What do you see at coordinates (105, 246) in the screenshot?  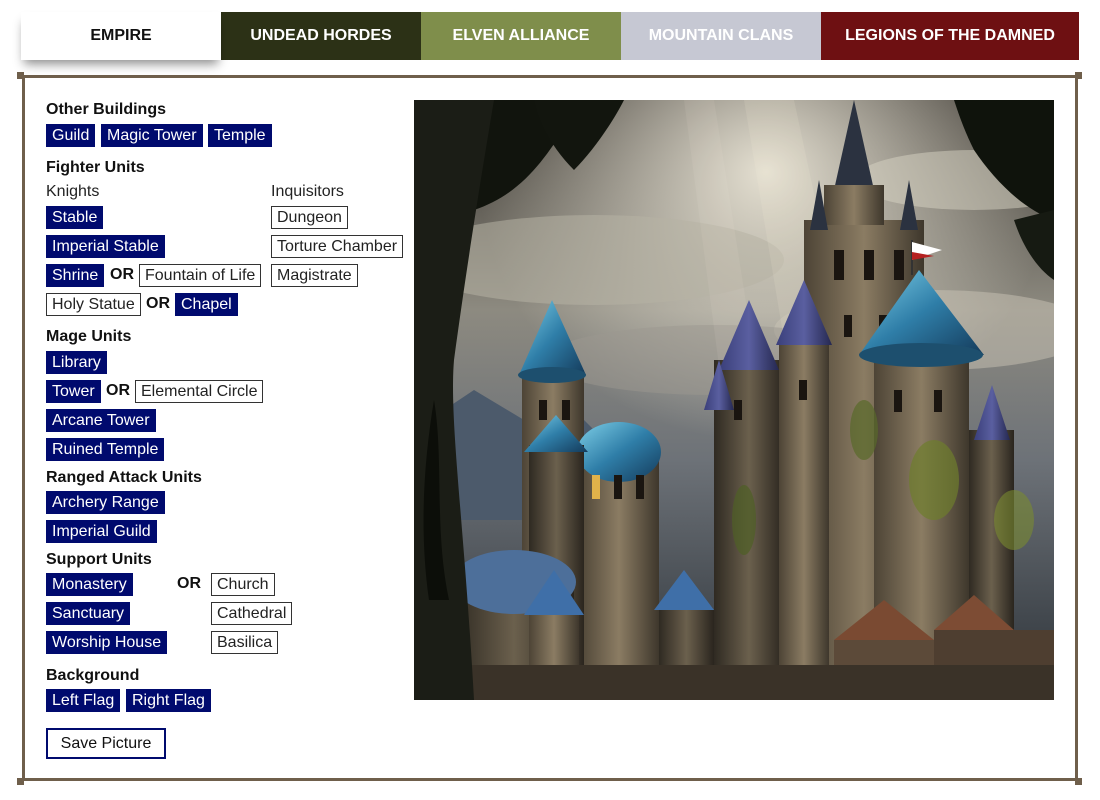 I see `option-imperial-stable: Imperial Stable` at bounding box center [105, 246].